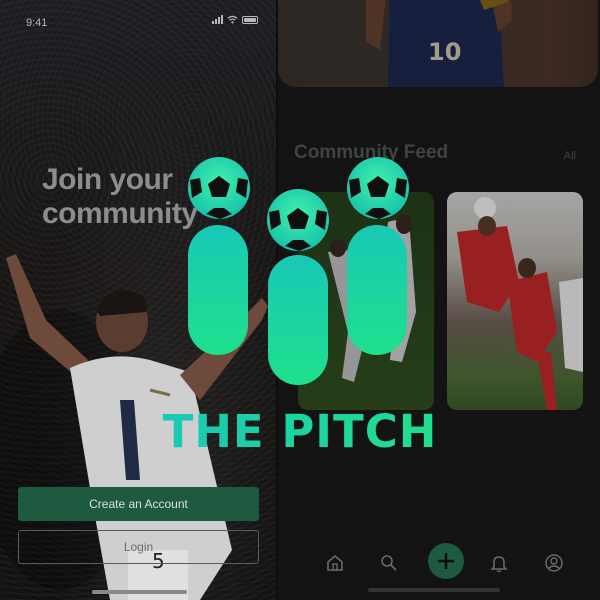 The height and width of the screenshot is (600, 600). I want to click on hero-card: 10, so click(438, 43).